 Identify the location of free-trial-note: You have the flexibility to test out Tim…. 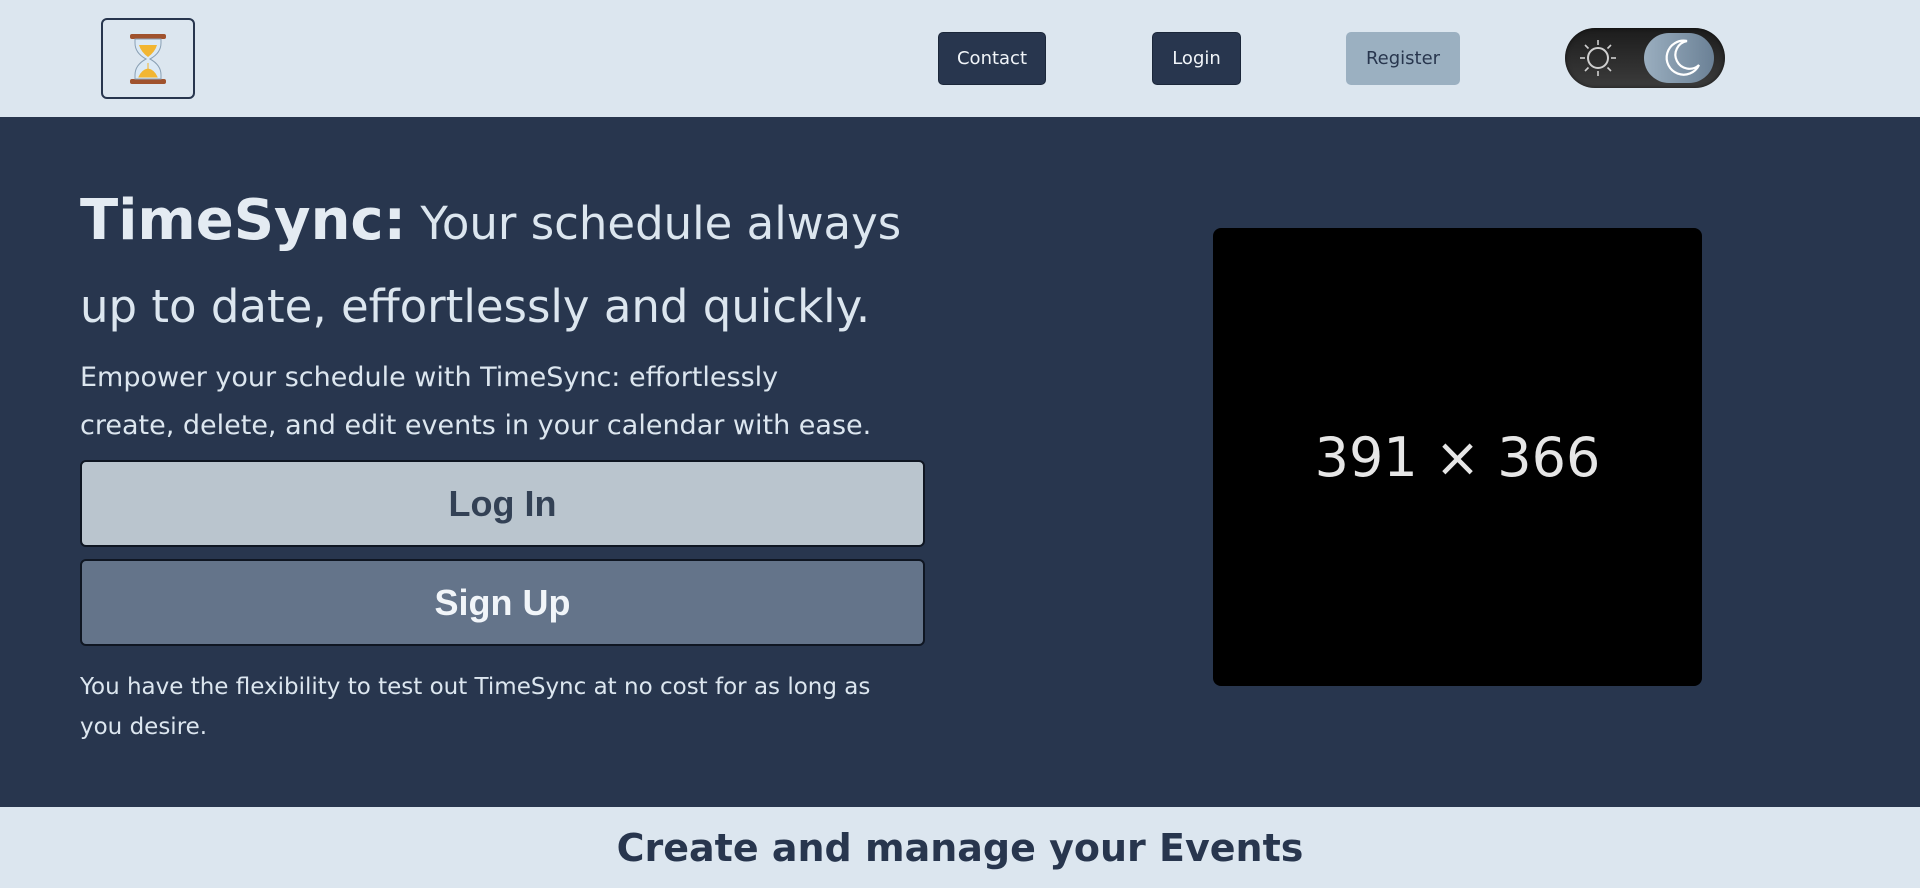
(475, 707).